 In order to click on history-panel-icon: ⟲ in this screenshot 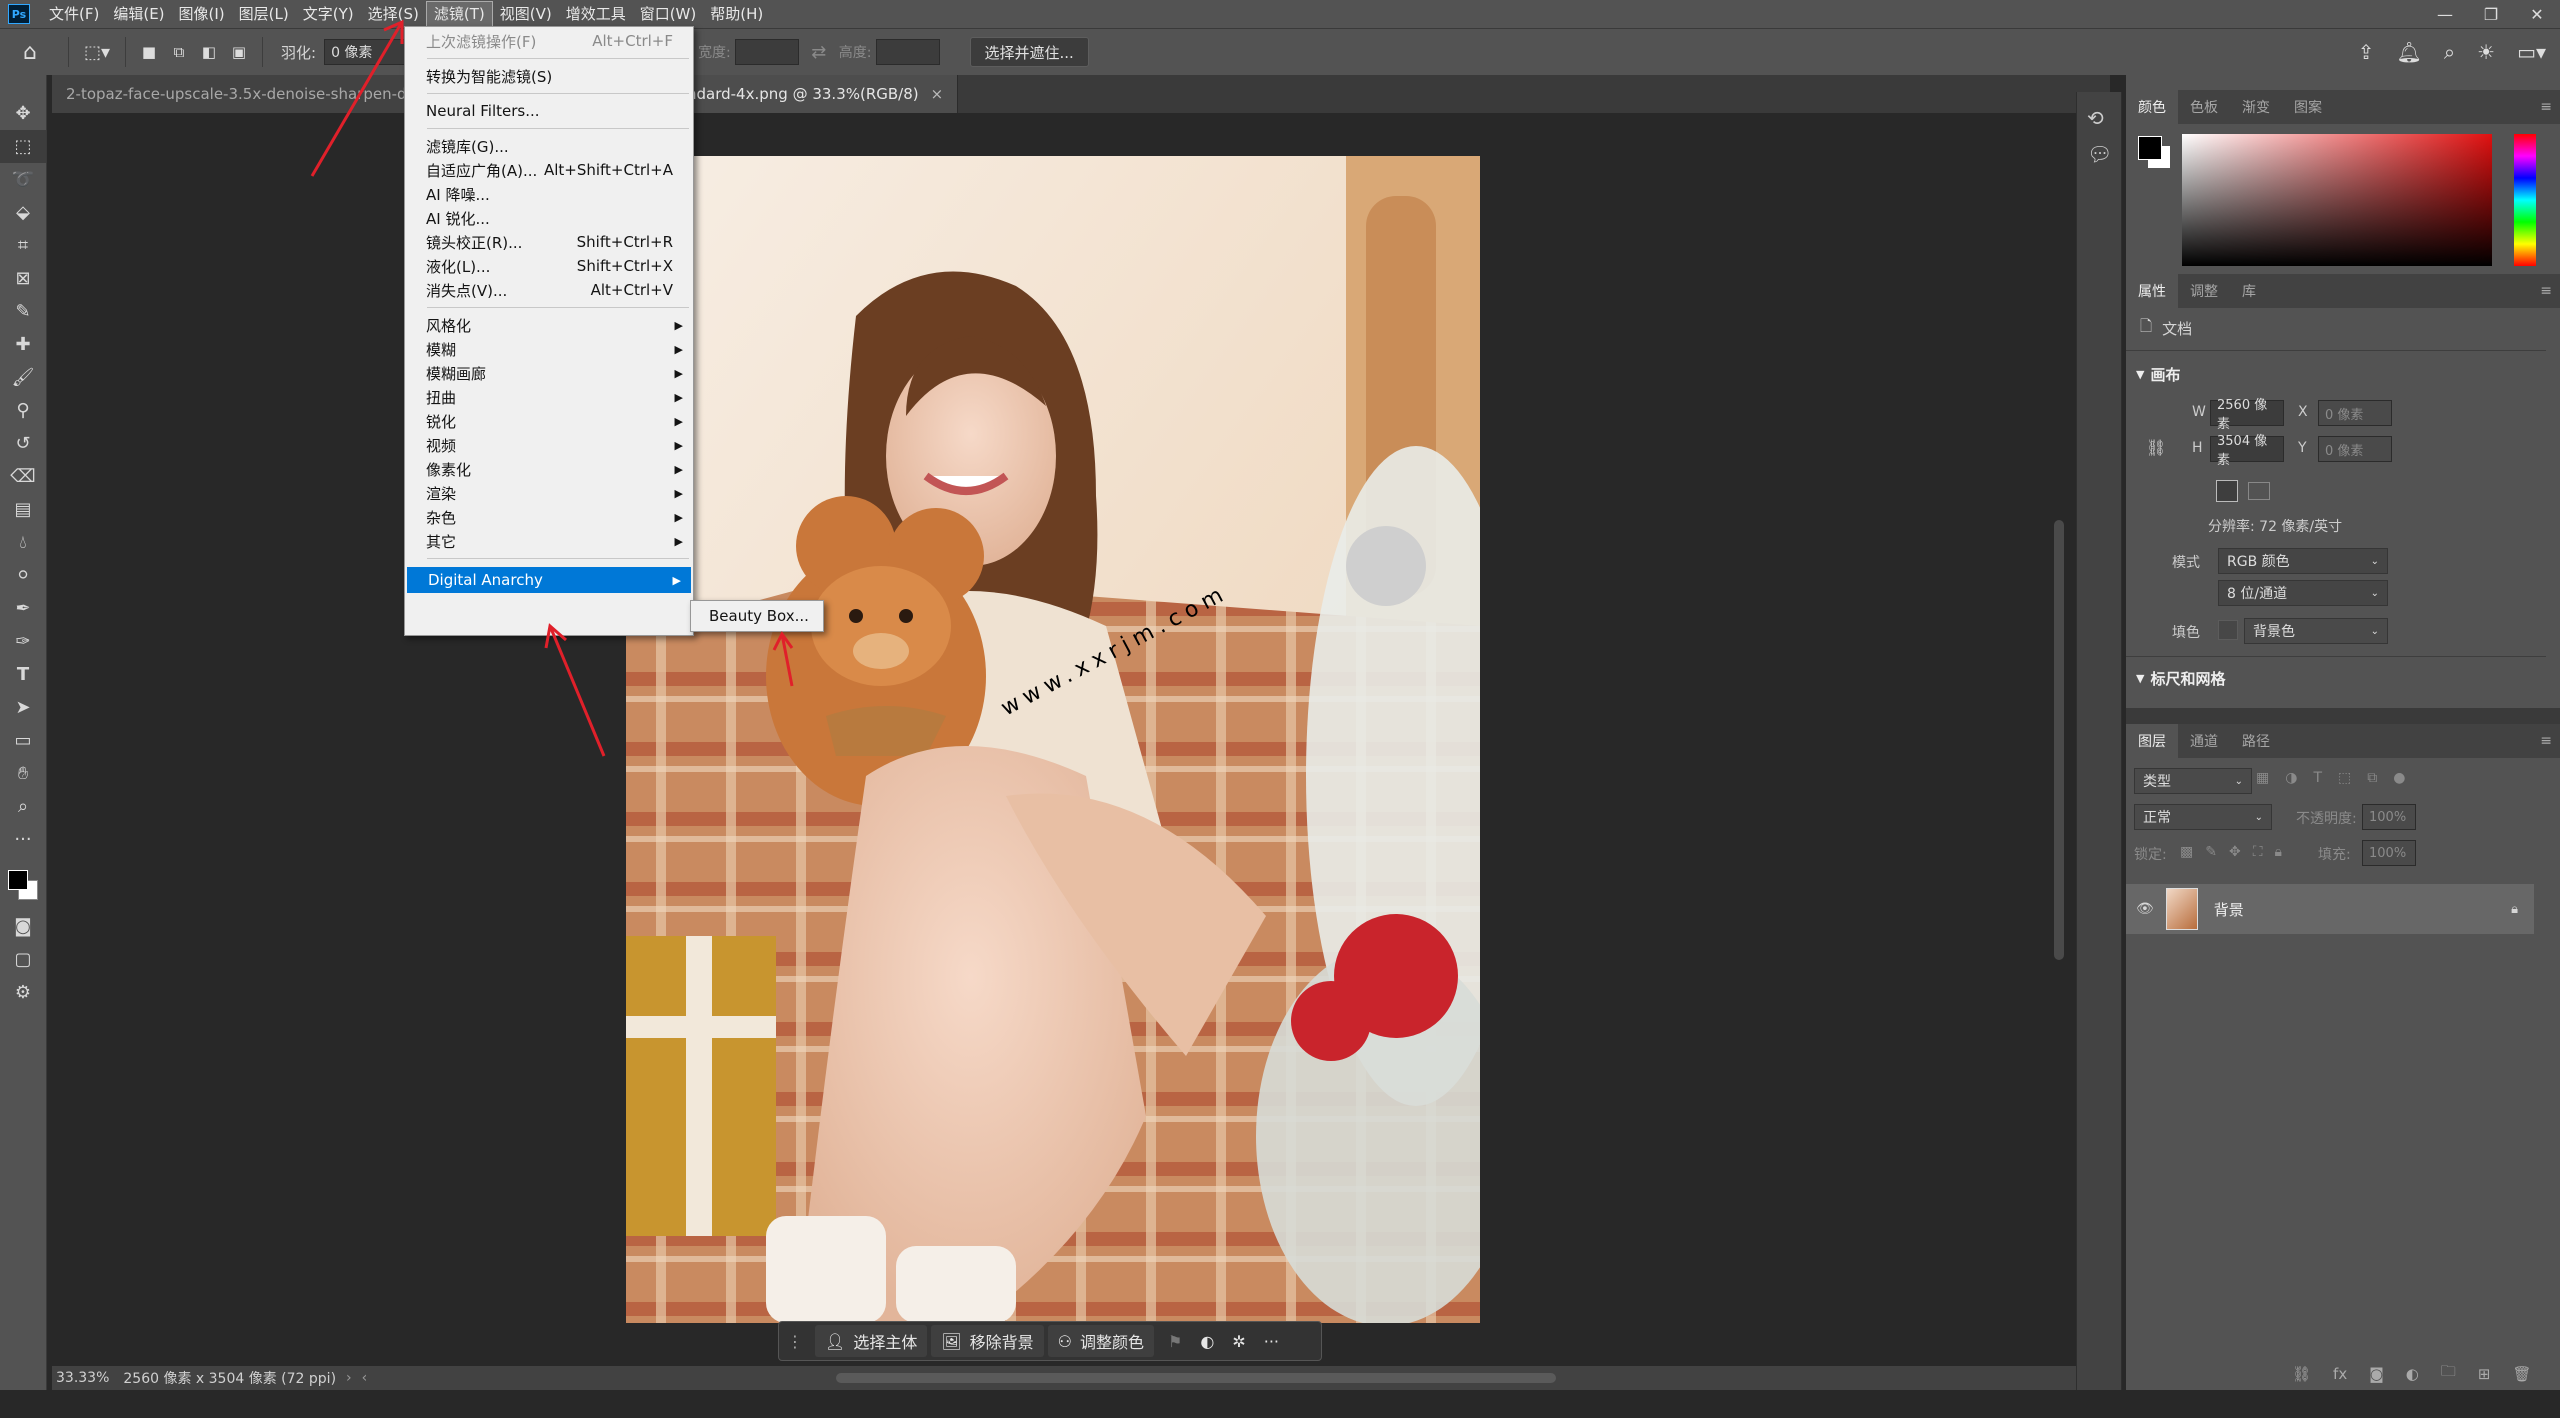, I will do `click(2104, 118)`.